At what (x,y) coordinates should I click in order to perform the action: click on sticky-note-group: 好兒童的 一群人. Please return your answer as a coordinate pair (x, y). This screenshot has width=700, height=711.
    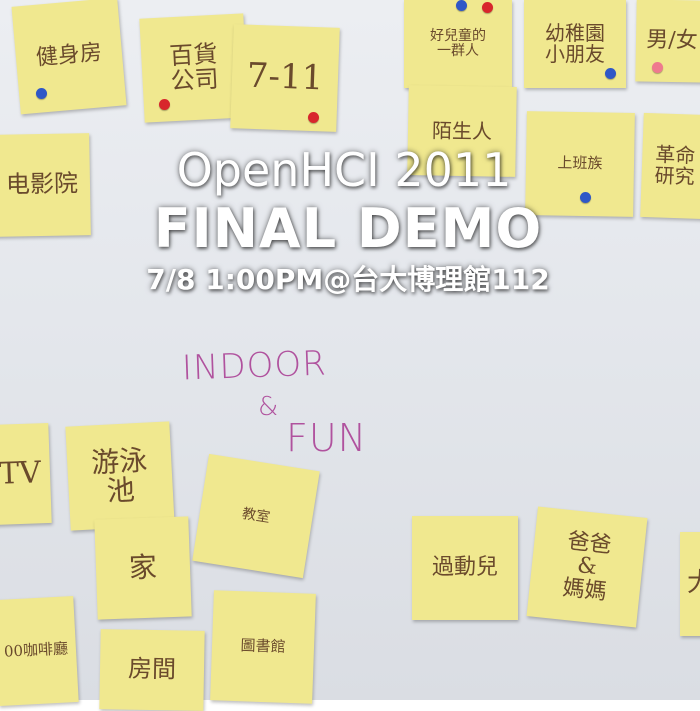
    Looking at the image, I should click on (458, 44).